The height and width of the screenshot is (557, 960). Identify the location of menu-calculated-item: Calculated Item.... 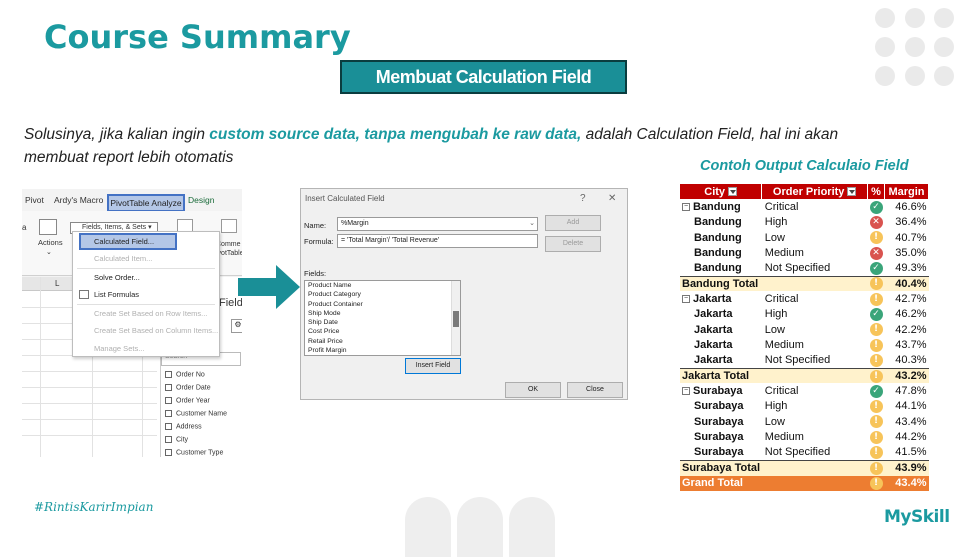
(146, 259).